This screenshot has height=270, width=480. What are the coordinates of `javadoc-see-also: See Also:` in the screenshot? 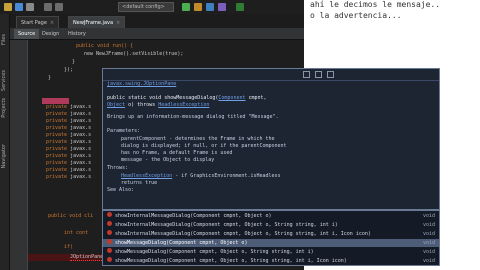 It's located at (121, 190).